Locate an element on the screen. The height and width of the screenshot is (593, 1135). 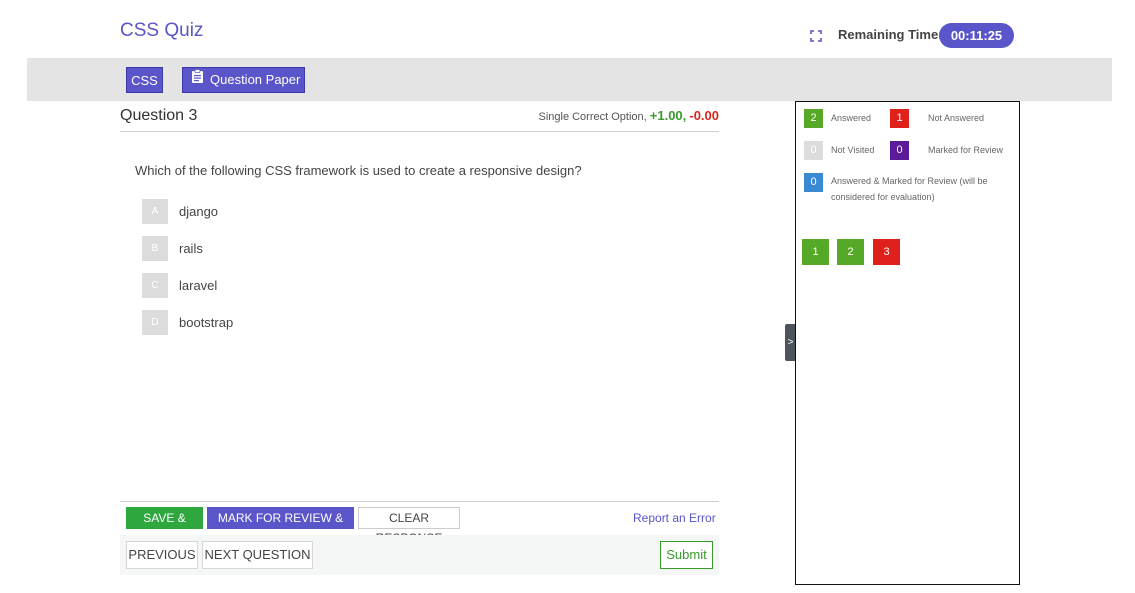
option-text: rails is located at coordinates (191, 248).